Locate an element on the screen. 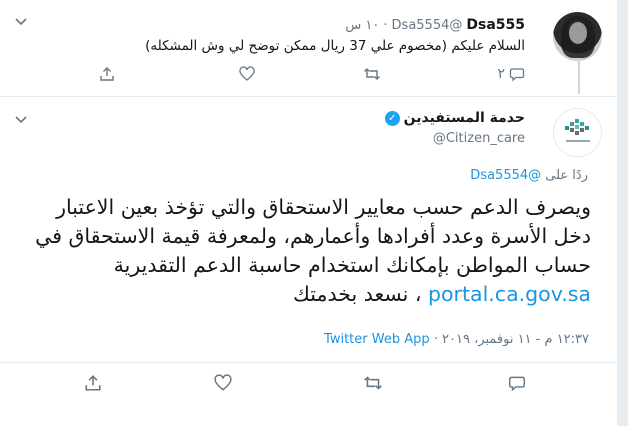 The width and height of the screenshot is (628, 426). user-avatar is located at coordinates (577, 36).